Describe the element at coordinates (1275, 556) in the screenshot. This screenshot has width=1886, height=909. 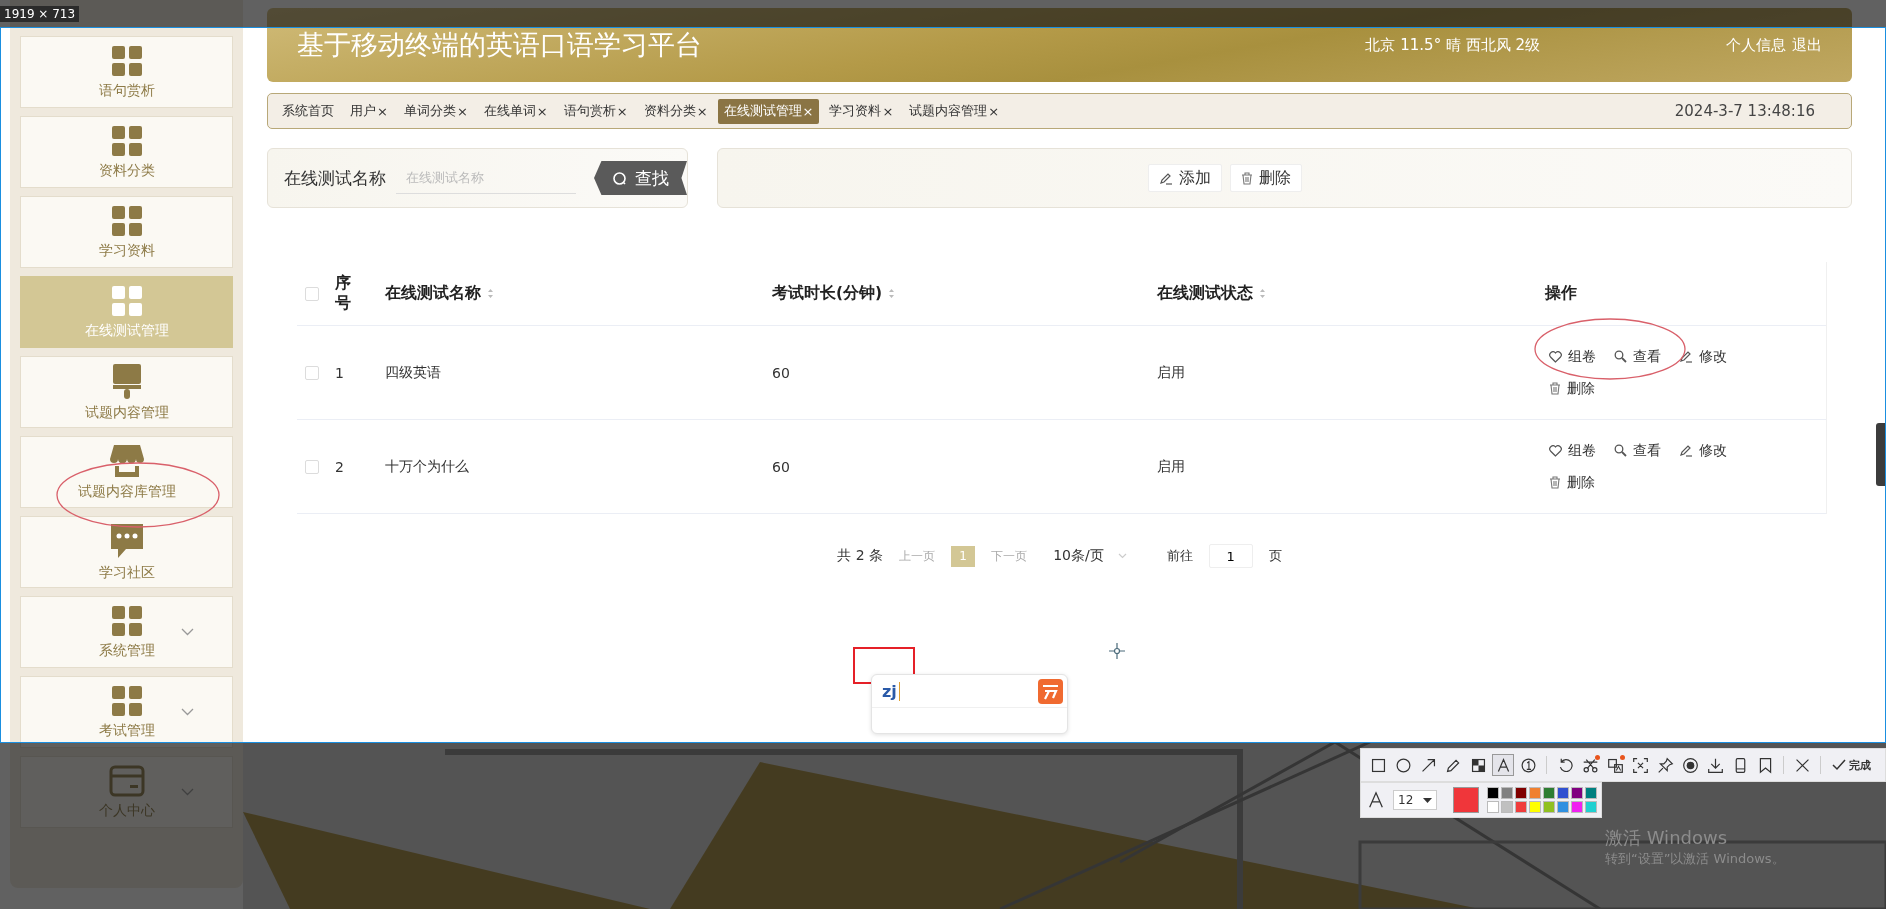
I see `page-suffix: 页` at that location.